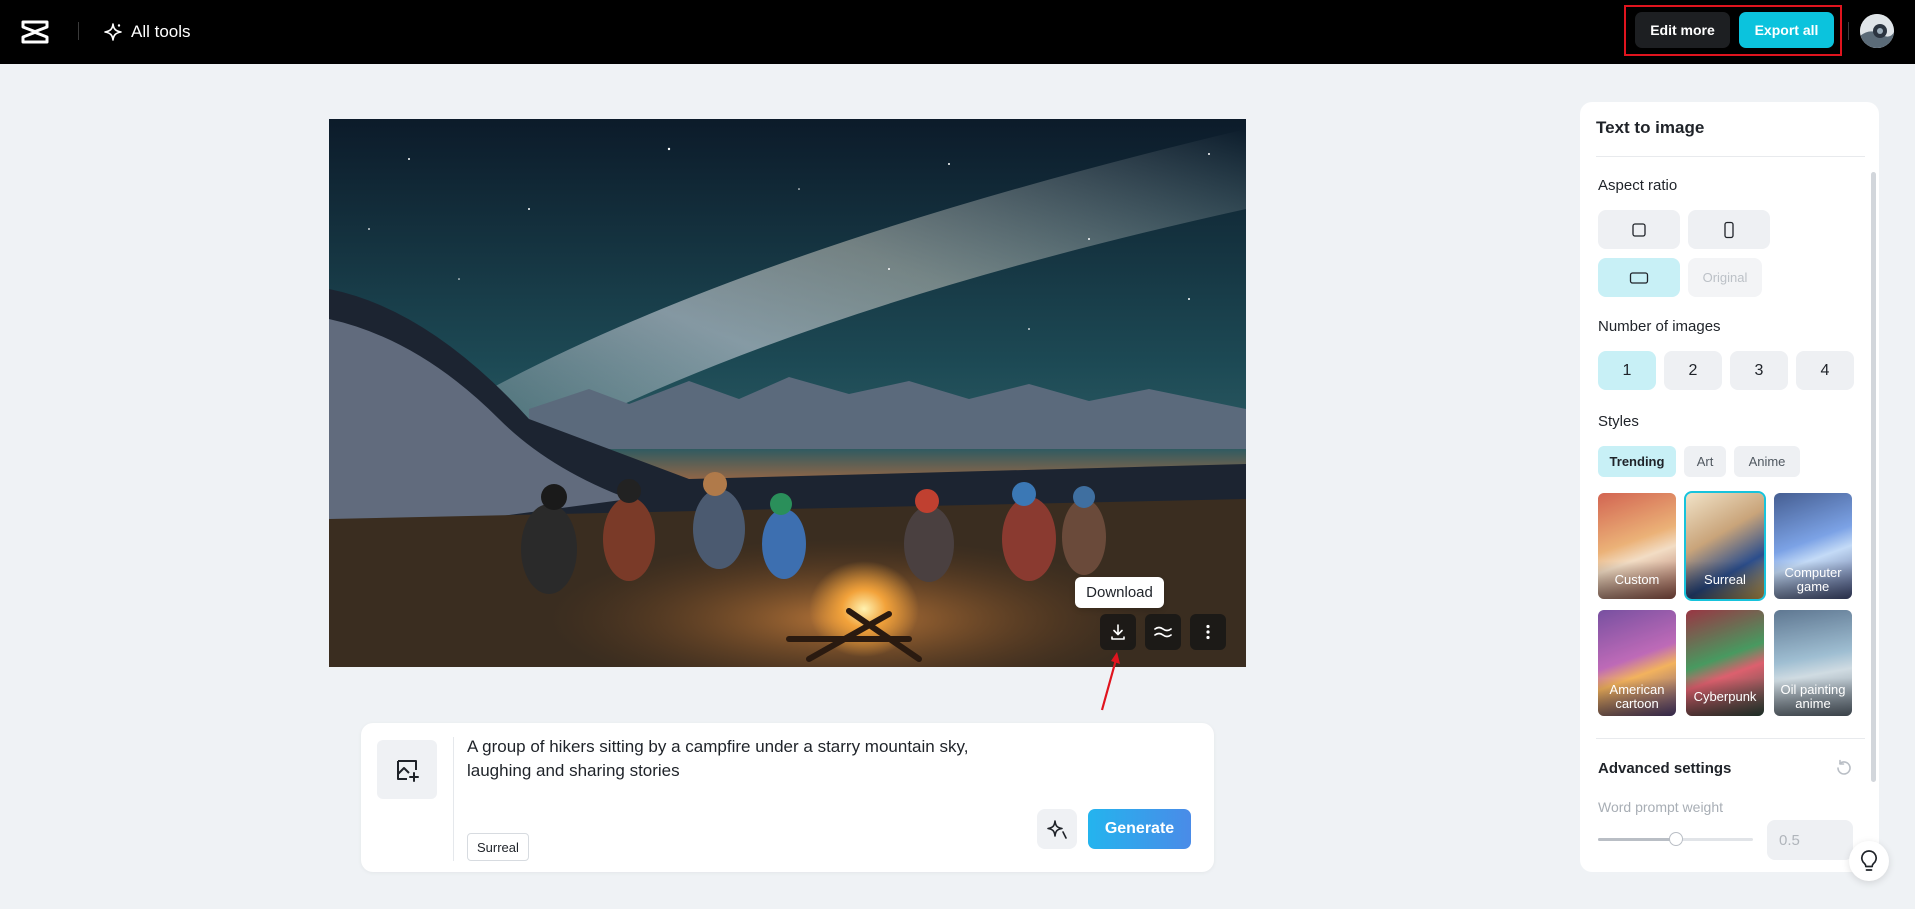 The image size is (1915, 909). I want to click on style-tab-art: Art, so click(1705, 461).